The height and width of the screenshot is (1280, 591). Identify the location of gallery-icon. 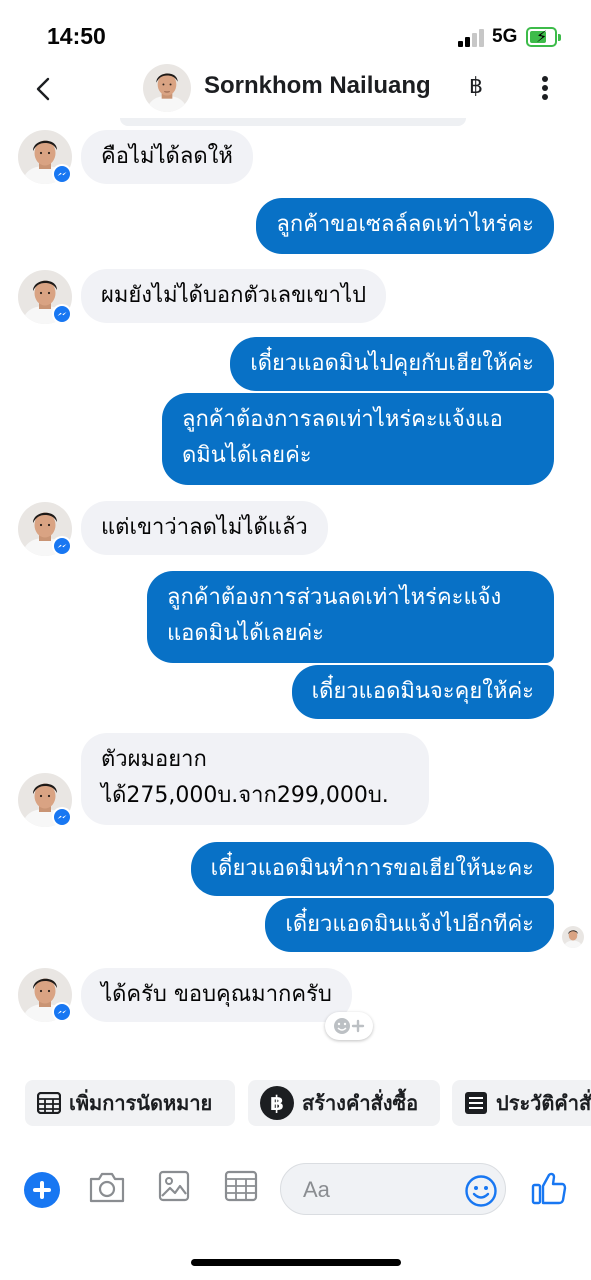
(174, 1186).